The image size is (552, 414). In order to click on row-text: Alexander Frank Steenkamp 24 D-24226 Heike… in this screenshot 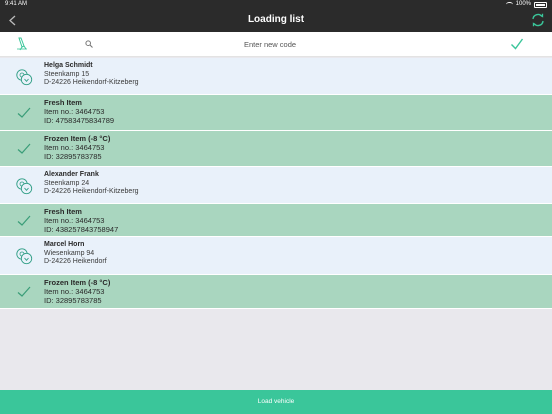, I will do `click(91, 184)`.